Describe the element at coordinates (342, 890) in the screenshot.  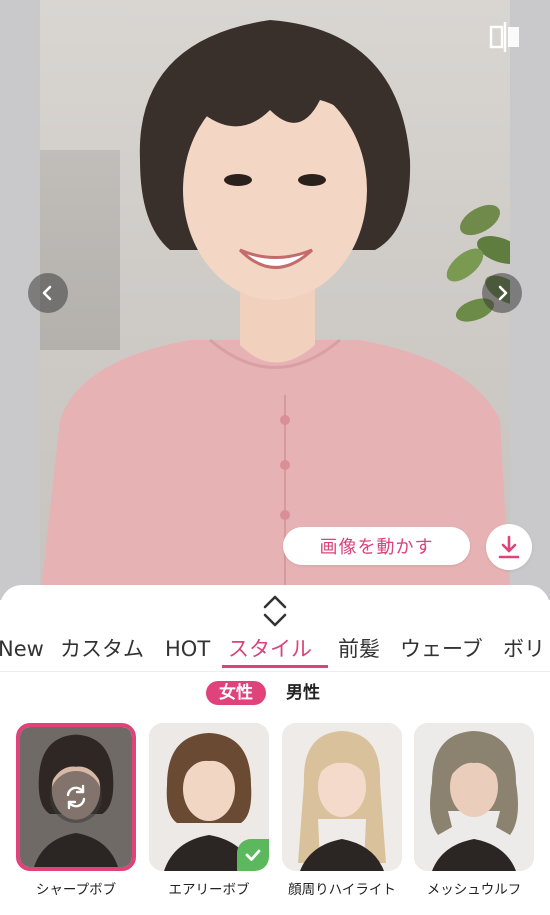
I see `style-label-face-highlight: 顔周りハイライト` at that location.